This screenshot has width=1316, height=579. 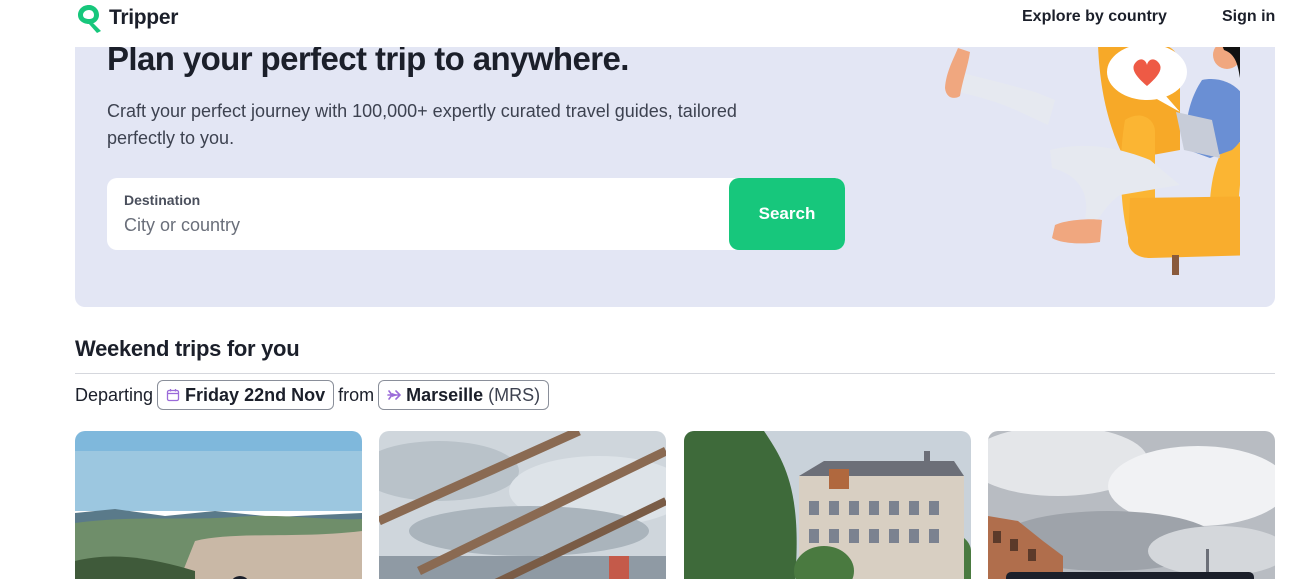 What do you see at coordinates (1094, 17) in the screenshot?
I see `nav-explore-by-country: Explore by country` at bounding box center [1094, 17].